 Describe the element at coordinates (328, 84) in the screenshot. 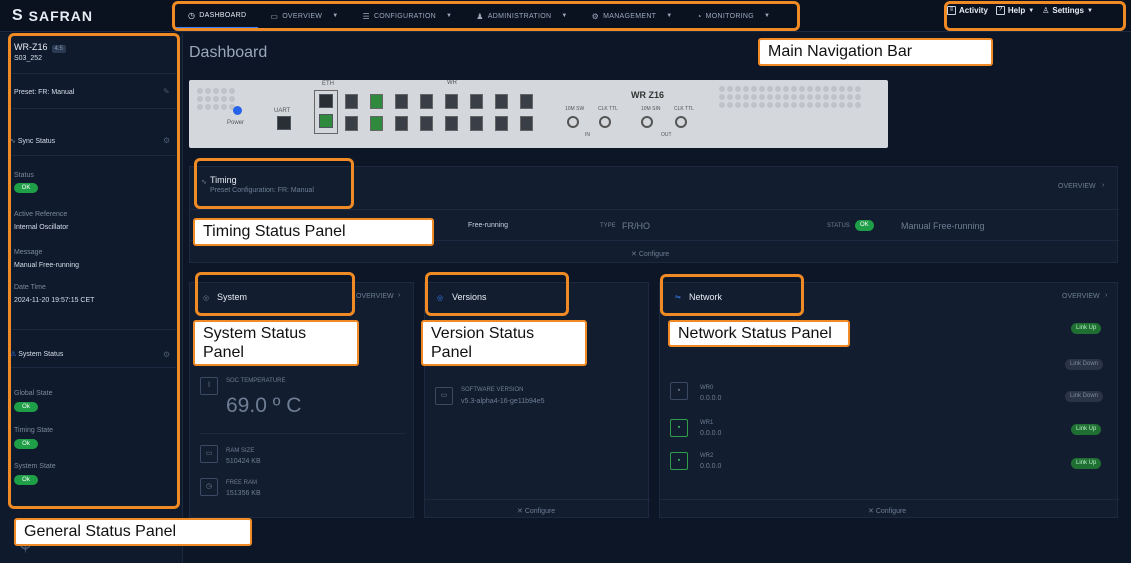

I see `eth-label: ETH` at that location.